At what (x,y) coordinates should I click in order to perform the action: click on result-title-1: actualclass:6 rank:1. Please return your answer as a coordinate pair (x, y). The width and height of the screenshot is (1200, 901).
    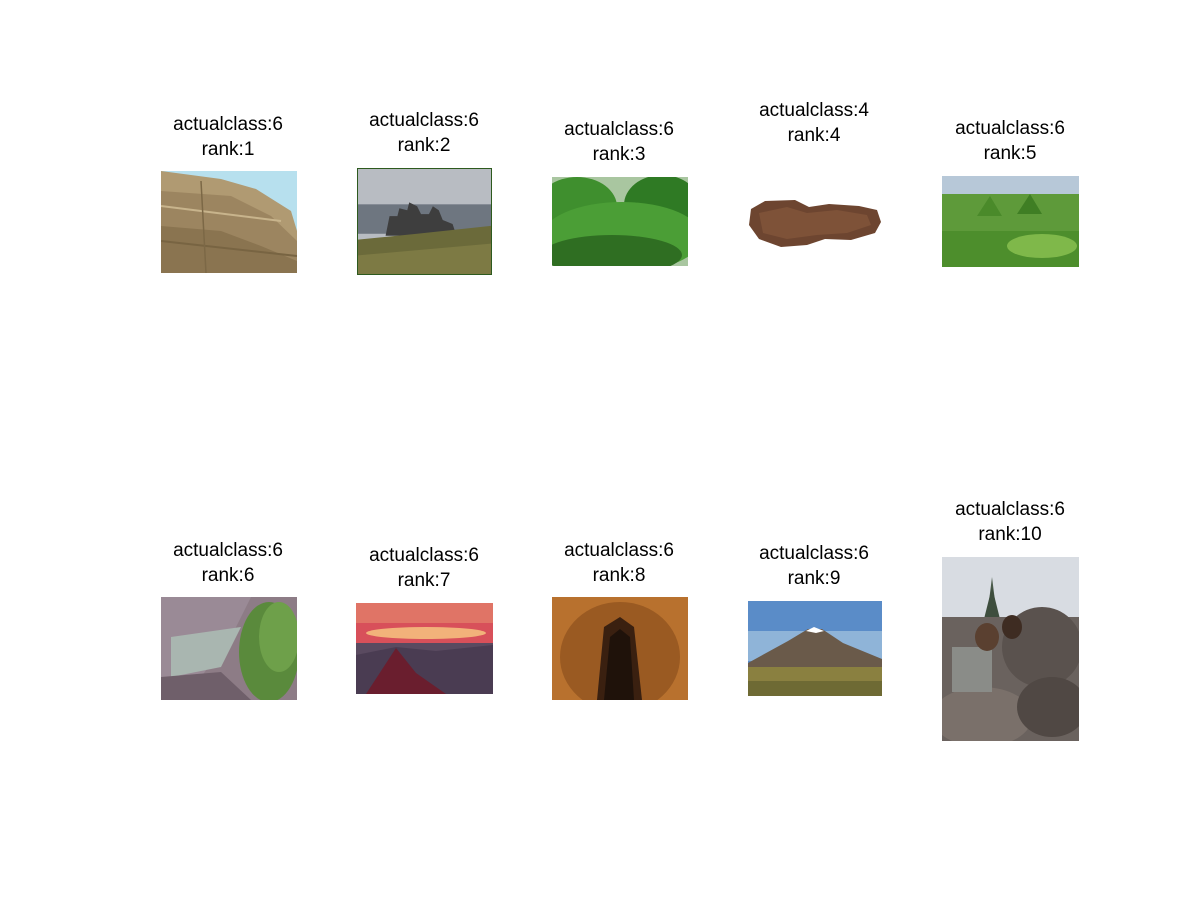
    Looking at the image, I should click on (228, 137).